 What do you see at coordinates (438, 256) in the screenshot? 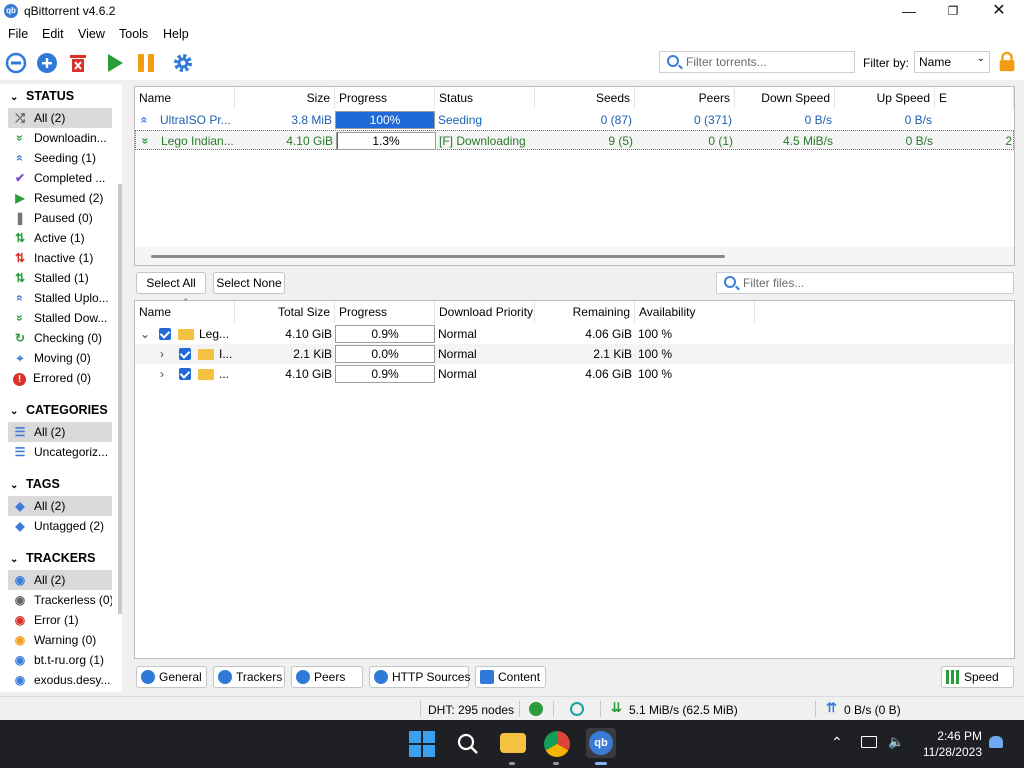
I see `scrollbar-thumb` at bounding box center [438, 256].